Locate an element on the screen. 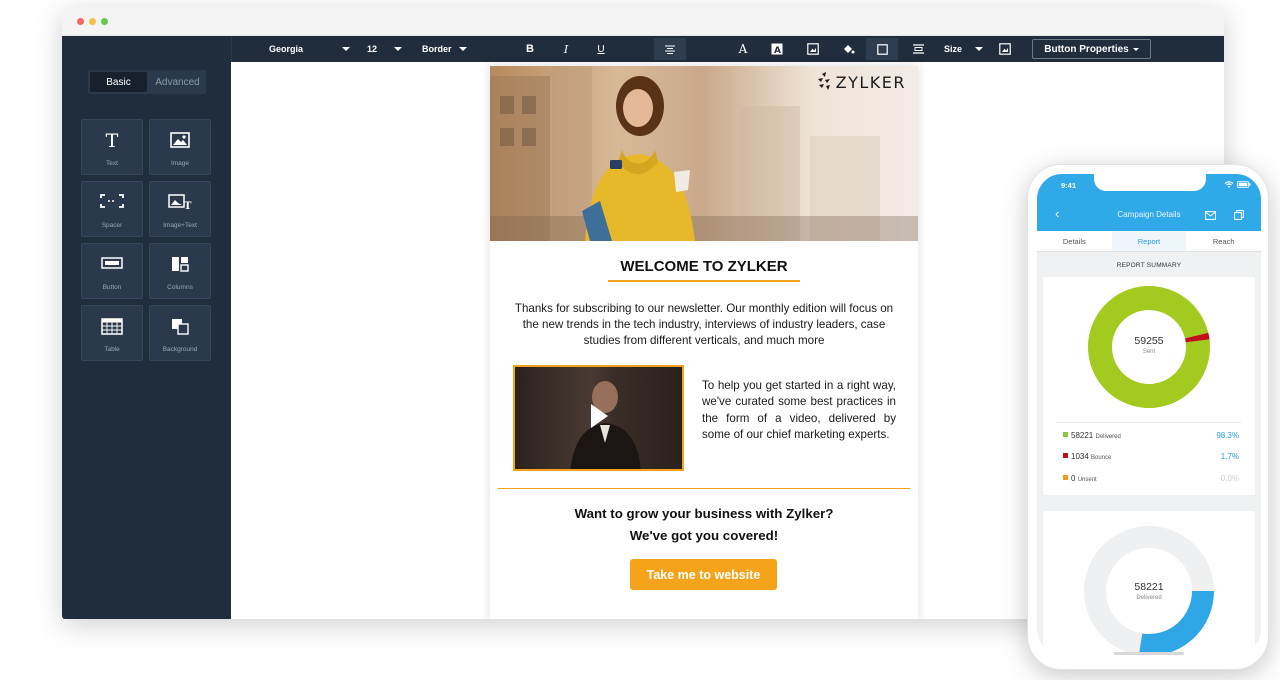 The width and height of the screenshot is (1280, 680). block-spacer: Spacer is located at coordinates (112, 209).